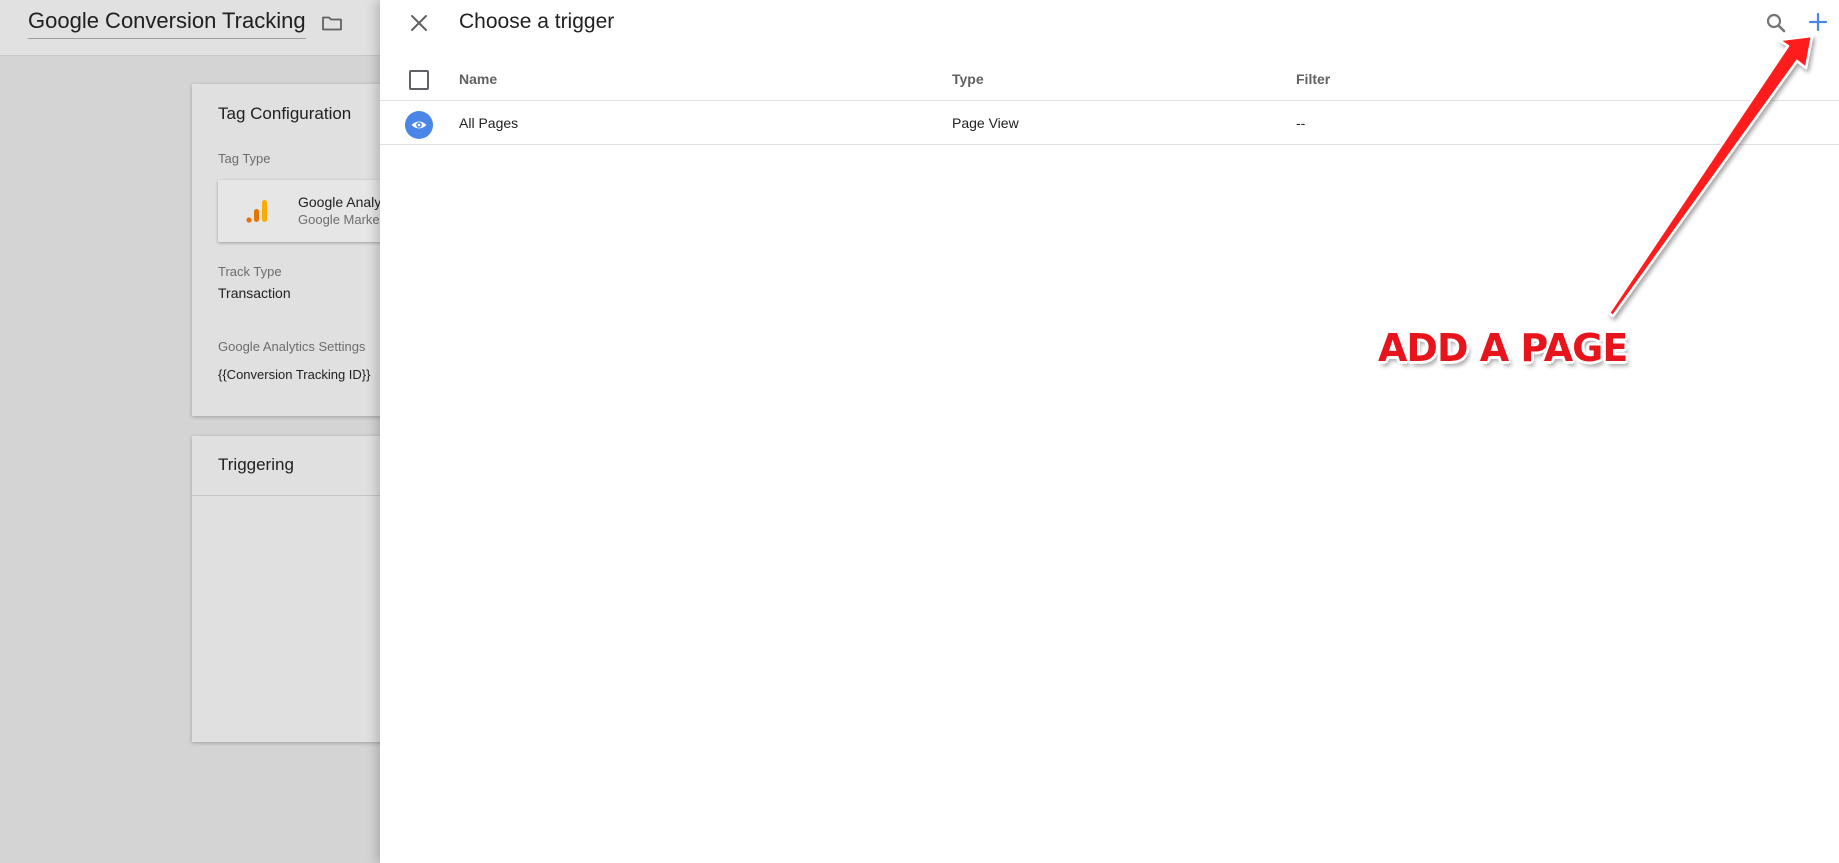 The width and height of the screenshot is (1839, 863). Describe the element at coordinates (1776, 23) in the screenshot. I see `search-icon` at that location.